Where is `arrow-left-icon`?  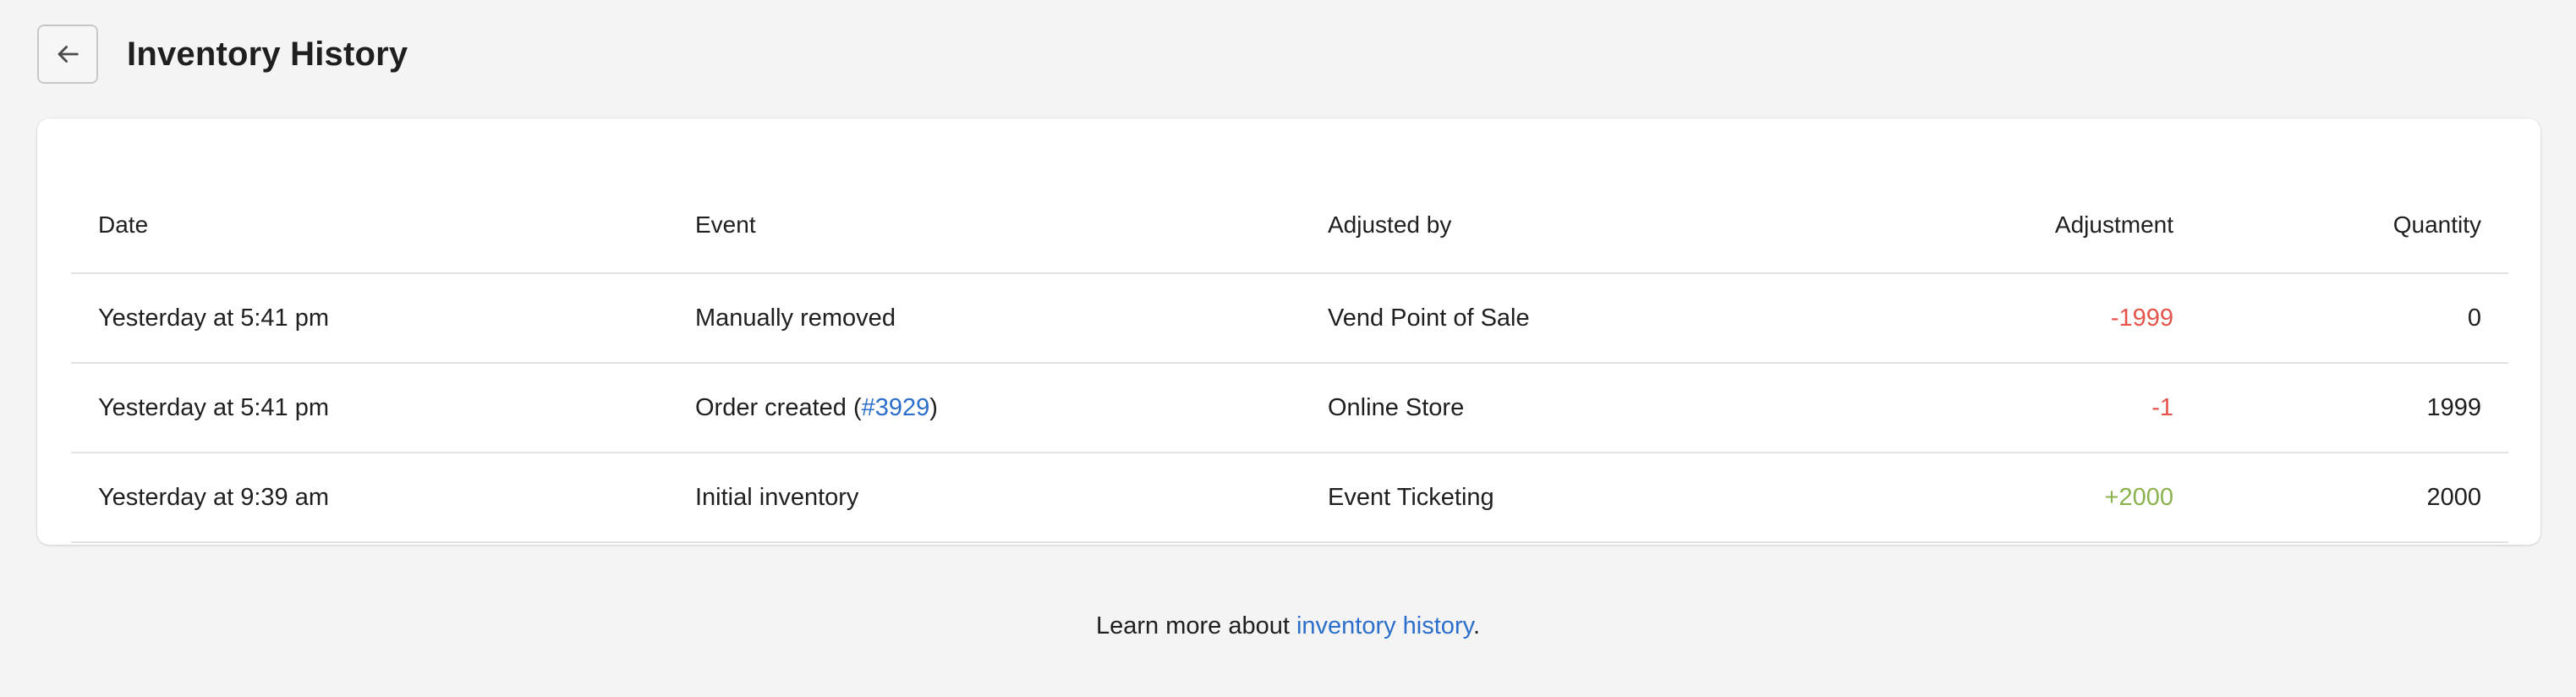 arrow-left-icon is located at coordinates (68, 54).